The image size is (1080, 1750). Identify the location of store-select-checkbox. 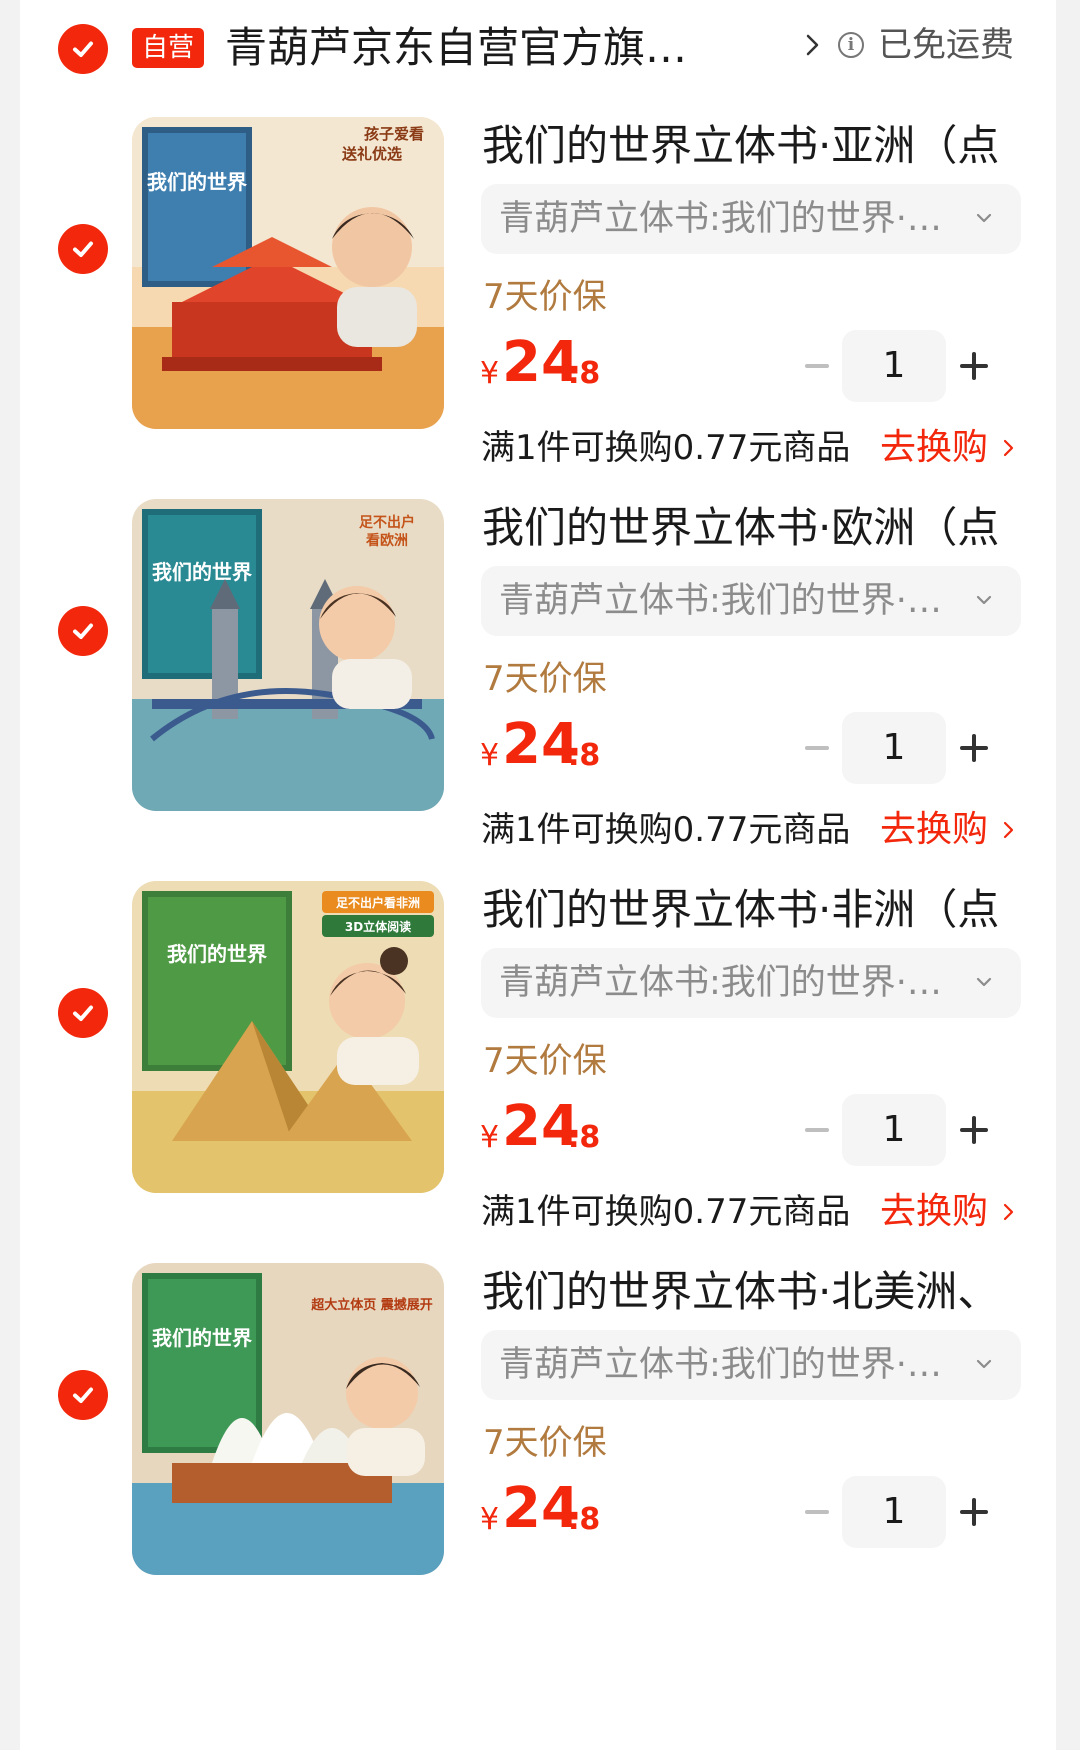
(83, 49).